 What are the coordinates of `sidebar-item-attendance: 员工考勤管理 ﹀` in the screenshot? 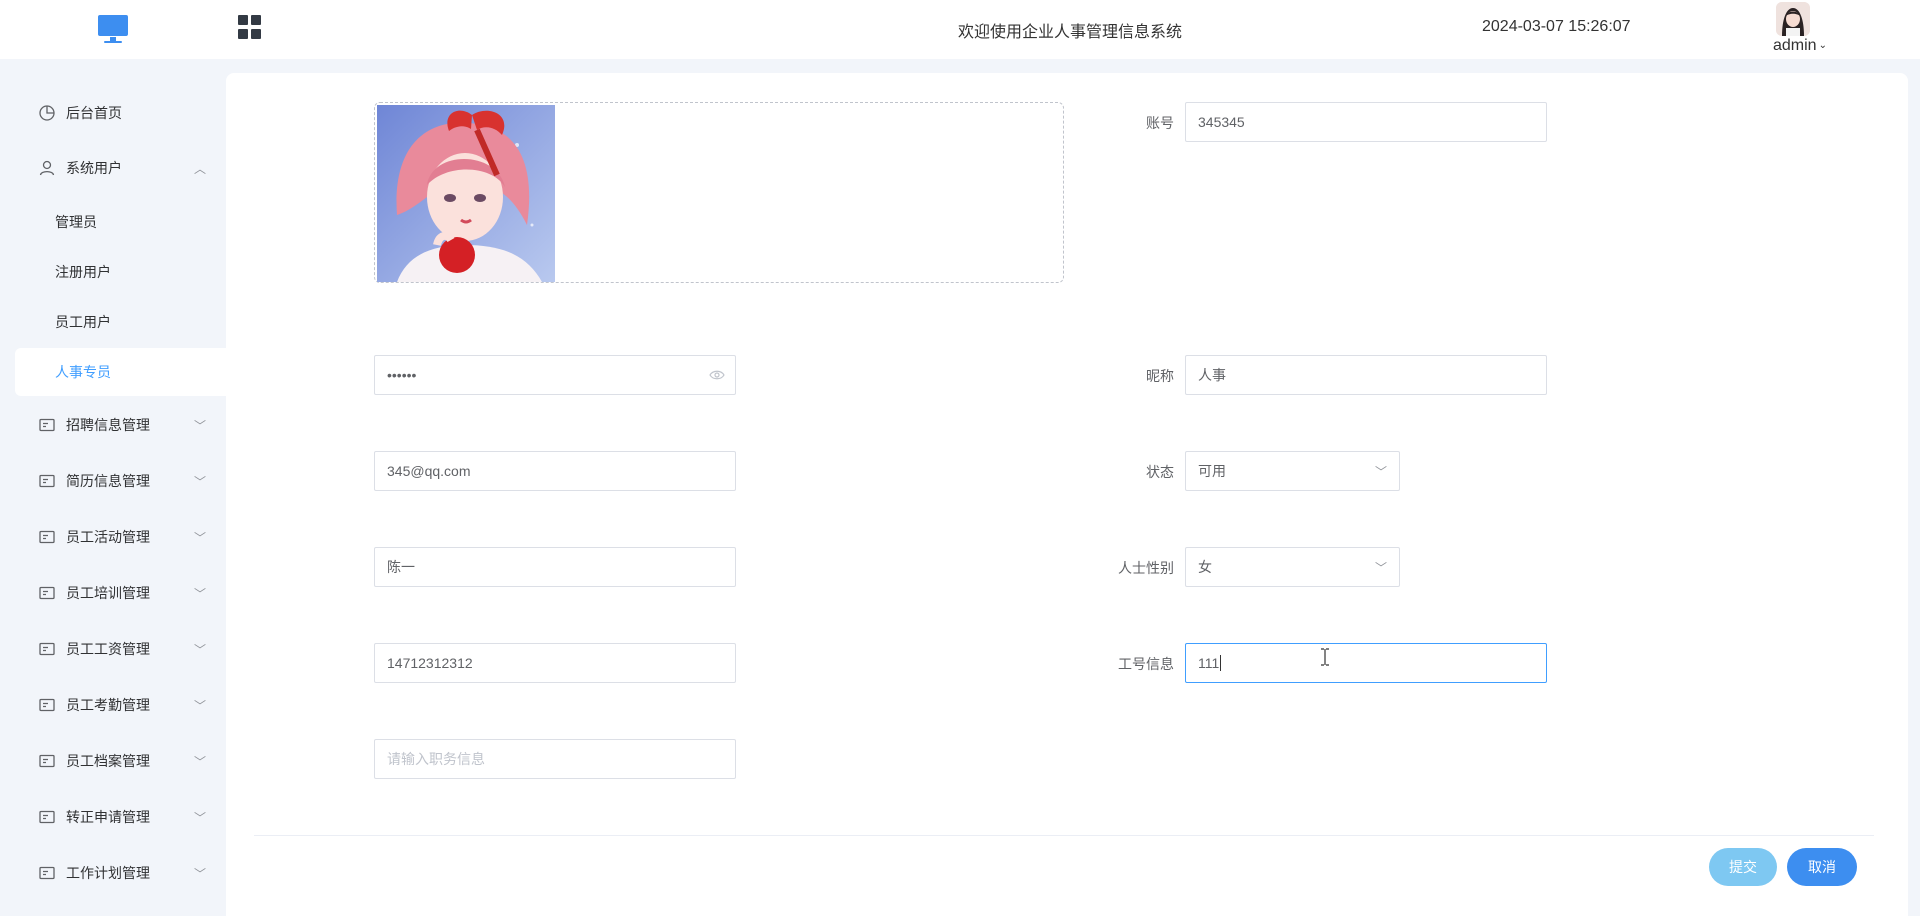 It's located at (120, 705).